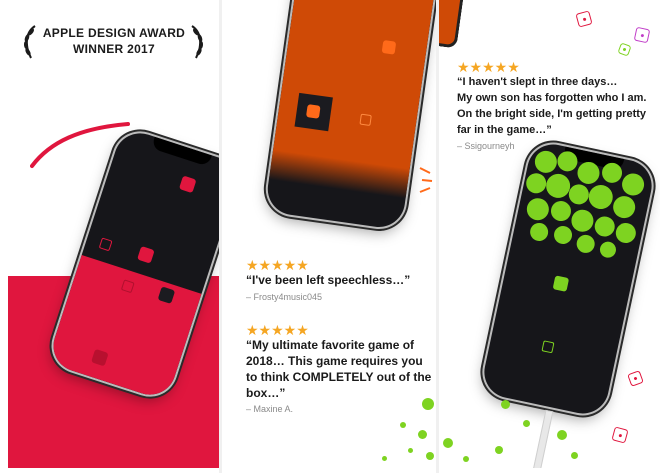 This screenshot has height=473, width=660. I want to click on review-quote-line: On the bright side, I'm getting pretty, so click(552, 114).